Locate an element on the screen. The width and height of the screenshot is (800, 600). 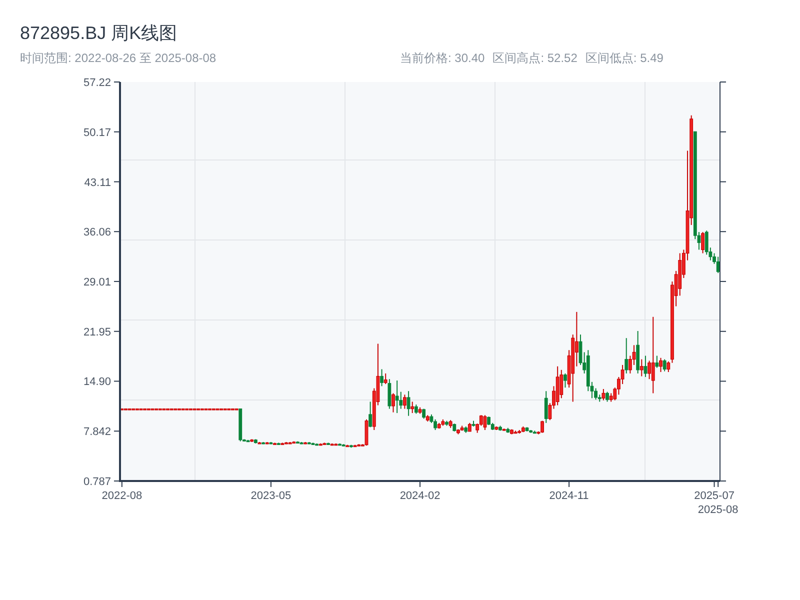
y-axis-label: 14.90 is located at coordinates (97, 382).